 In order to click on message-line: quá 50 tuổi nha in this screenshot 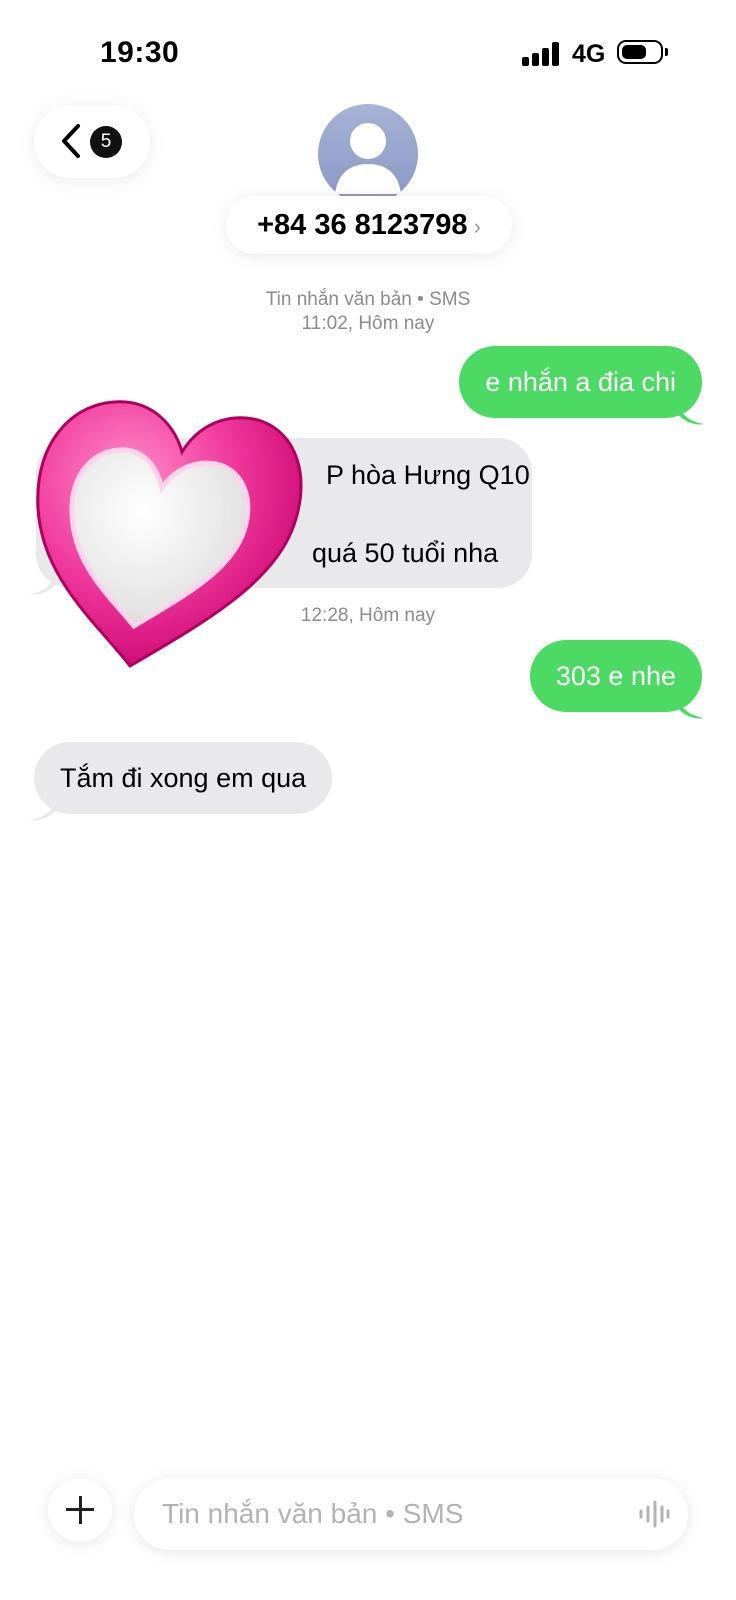, I will do `click(405, 553)`.